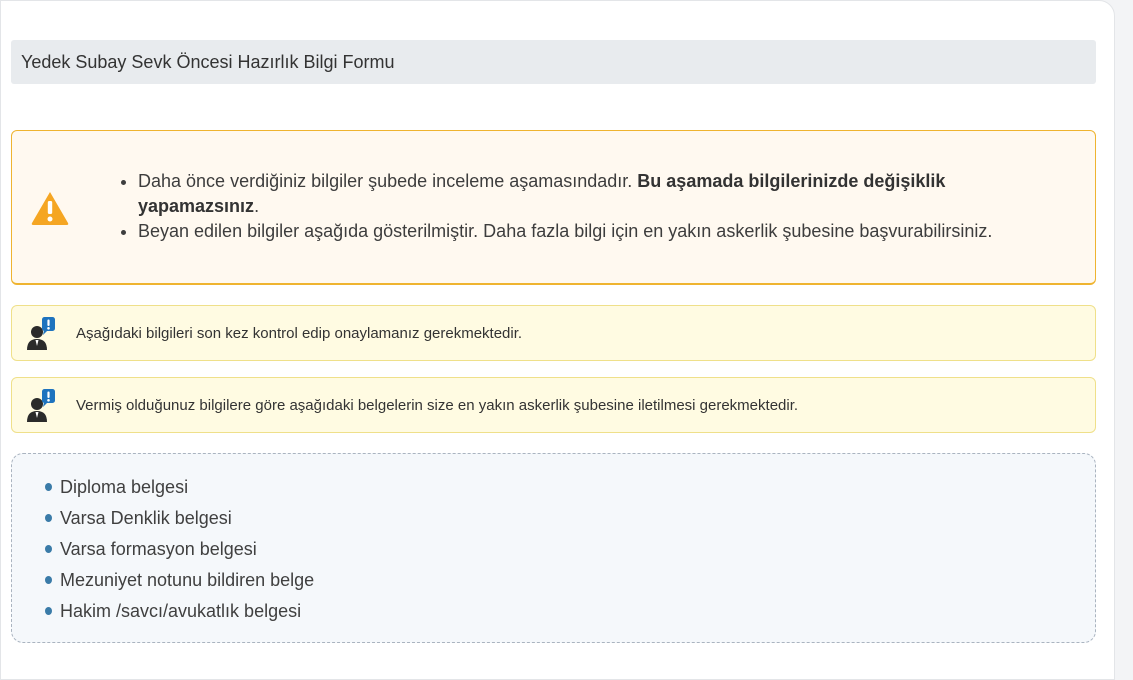  Describe the element at coordinates (179, 580) in the screenshot. I see `list-item: Mezuniyet notunu bildiren belge` at that location.